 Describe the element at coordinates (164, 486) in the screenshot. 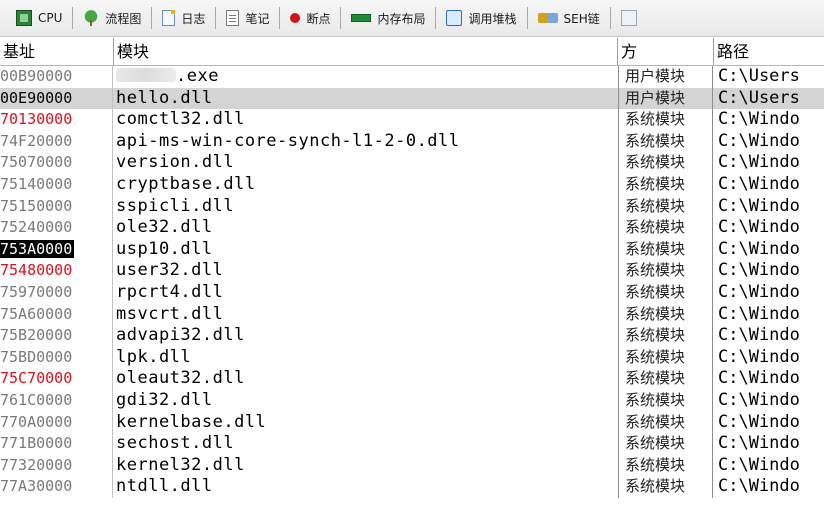

I see `row-module-name: ntdll.dll` at that location.